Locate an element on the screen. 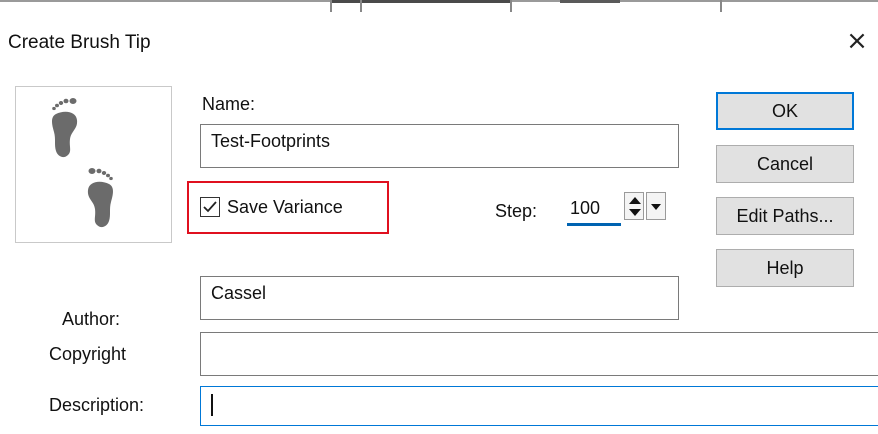 The height and width of the screenshot is (434, 878). save-variance-label: Save Variance is located at coordinates (285, 207).